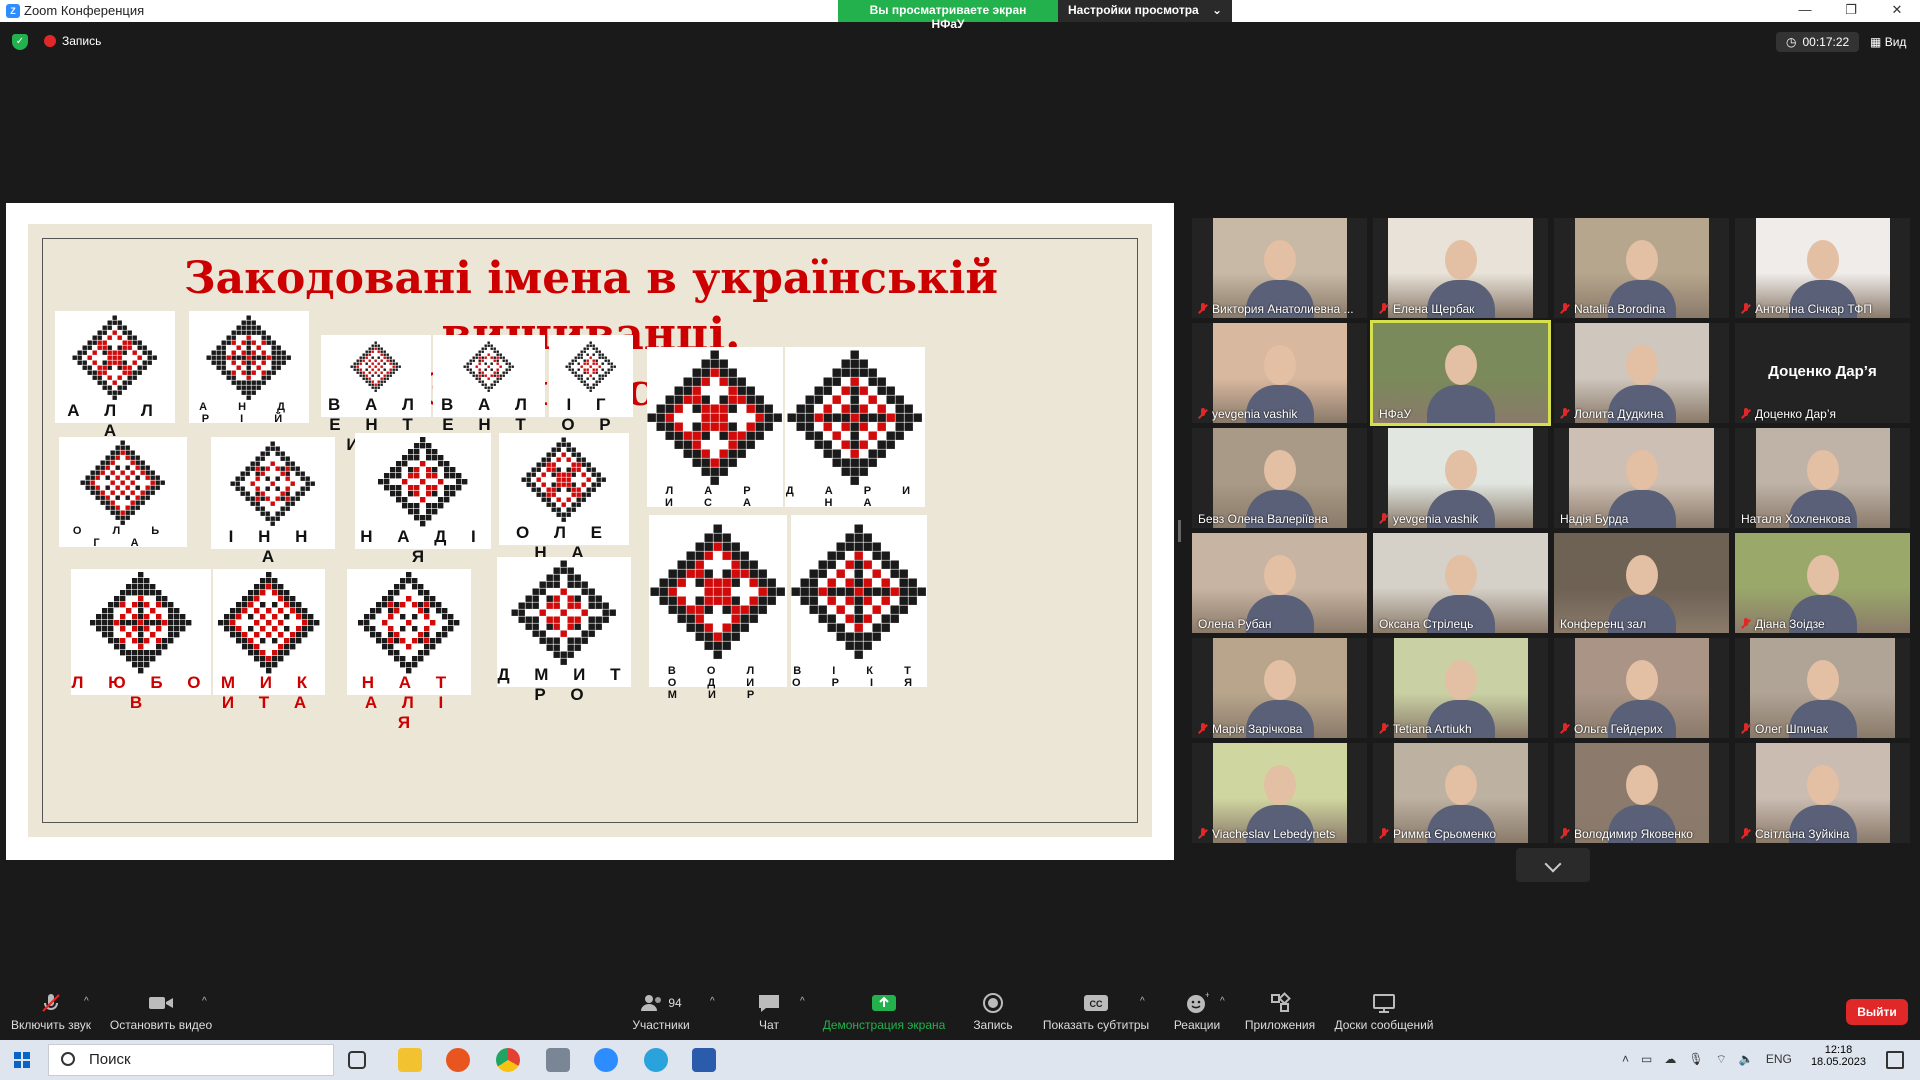  Describe the element at coordinates (1145, 11) in the screenshot. I see `view-settings-button: Настройки просмотра ⌄` at that location.